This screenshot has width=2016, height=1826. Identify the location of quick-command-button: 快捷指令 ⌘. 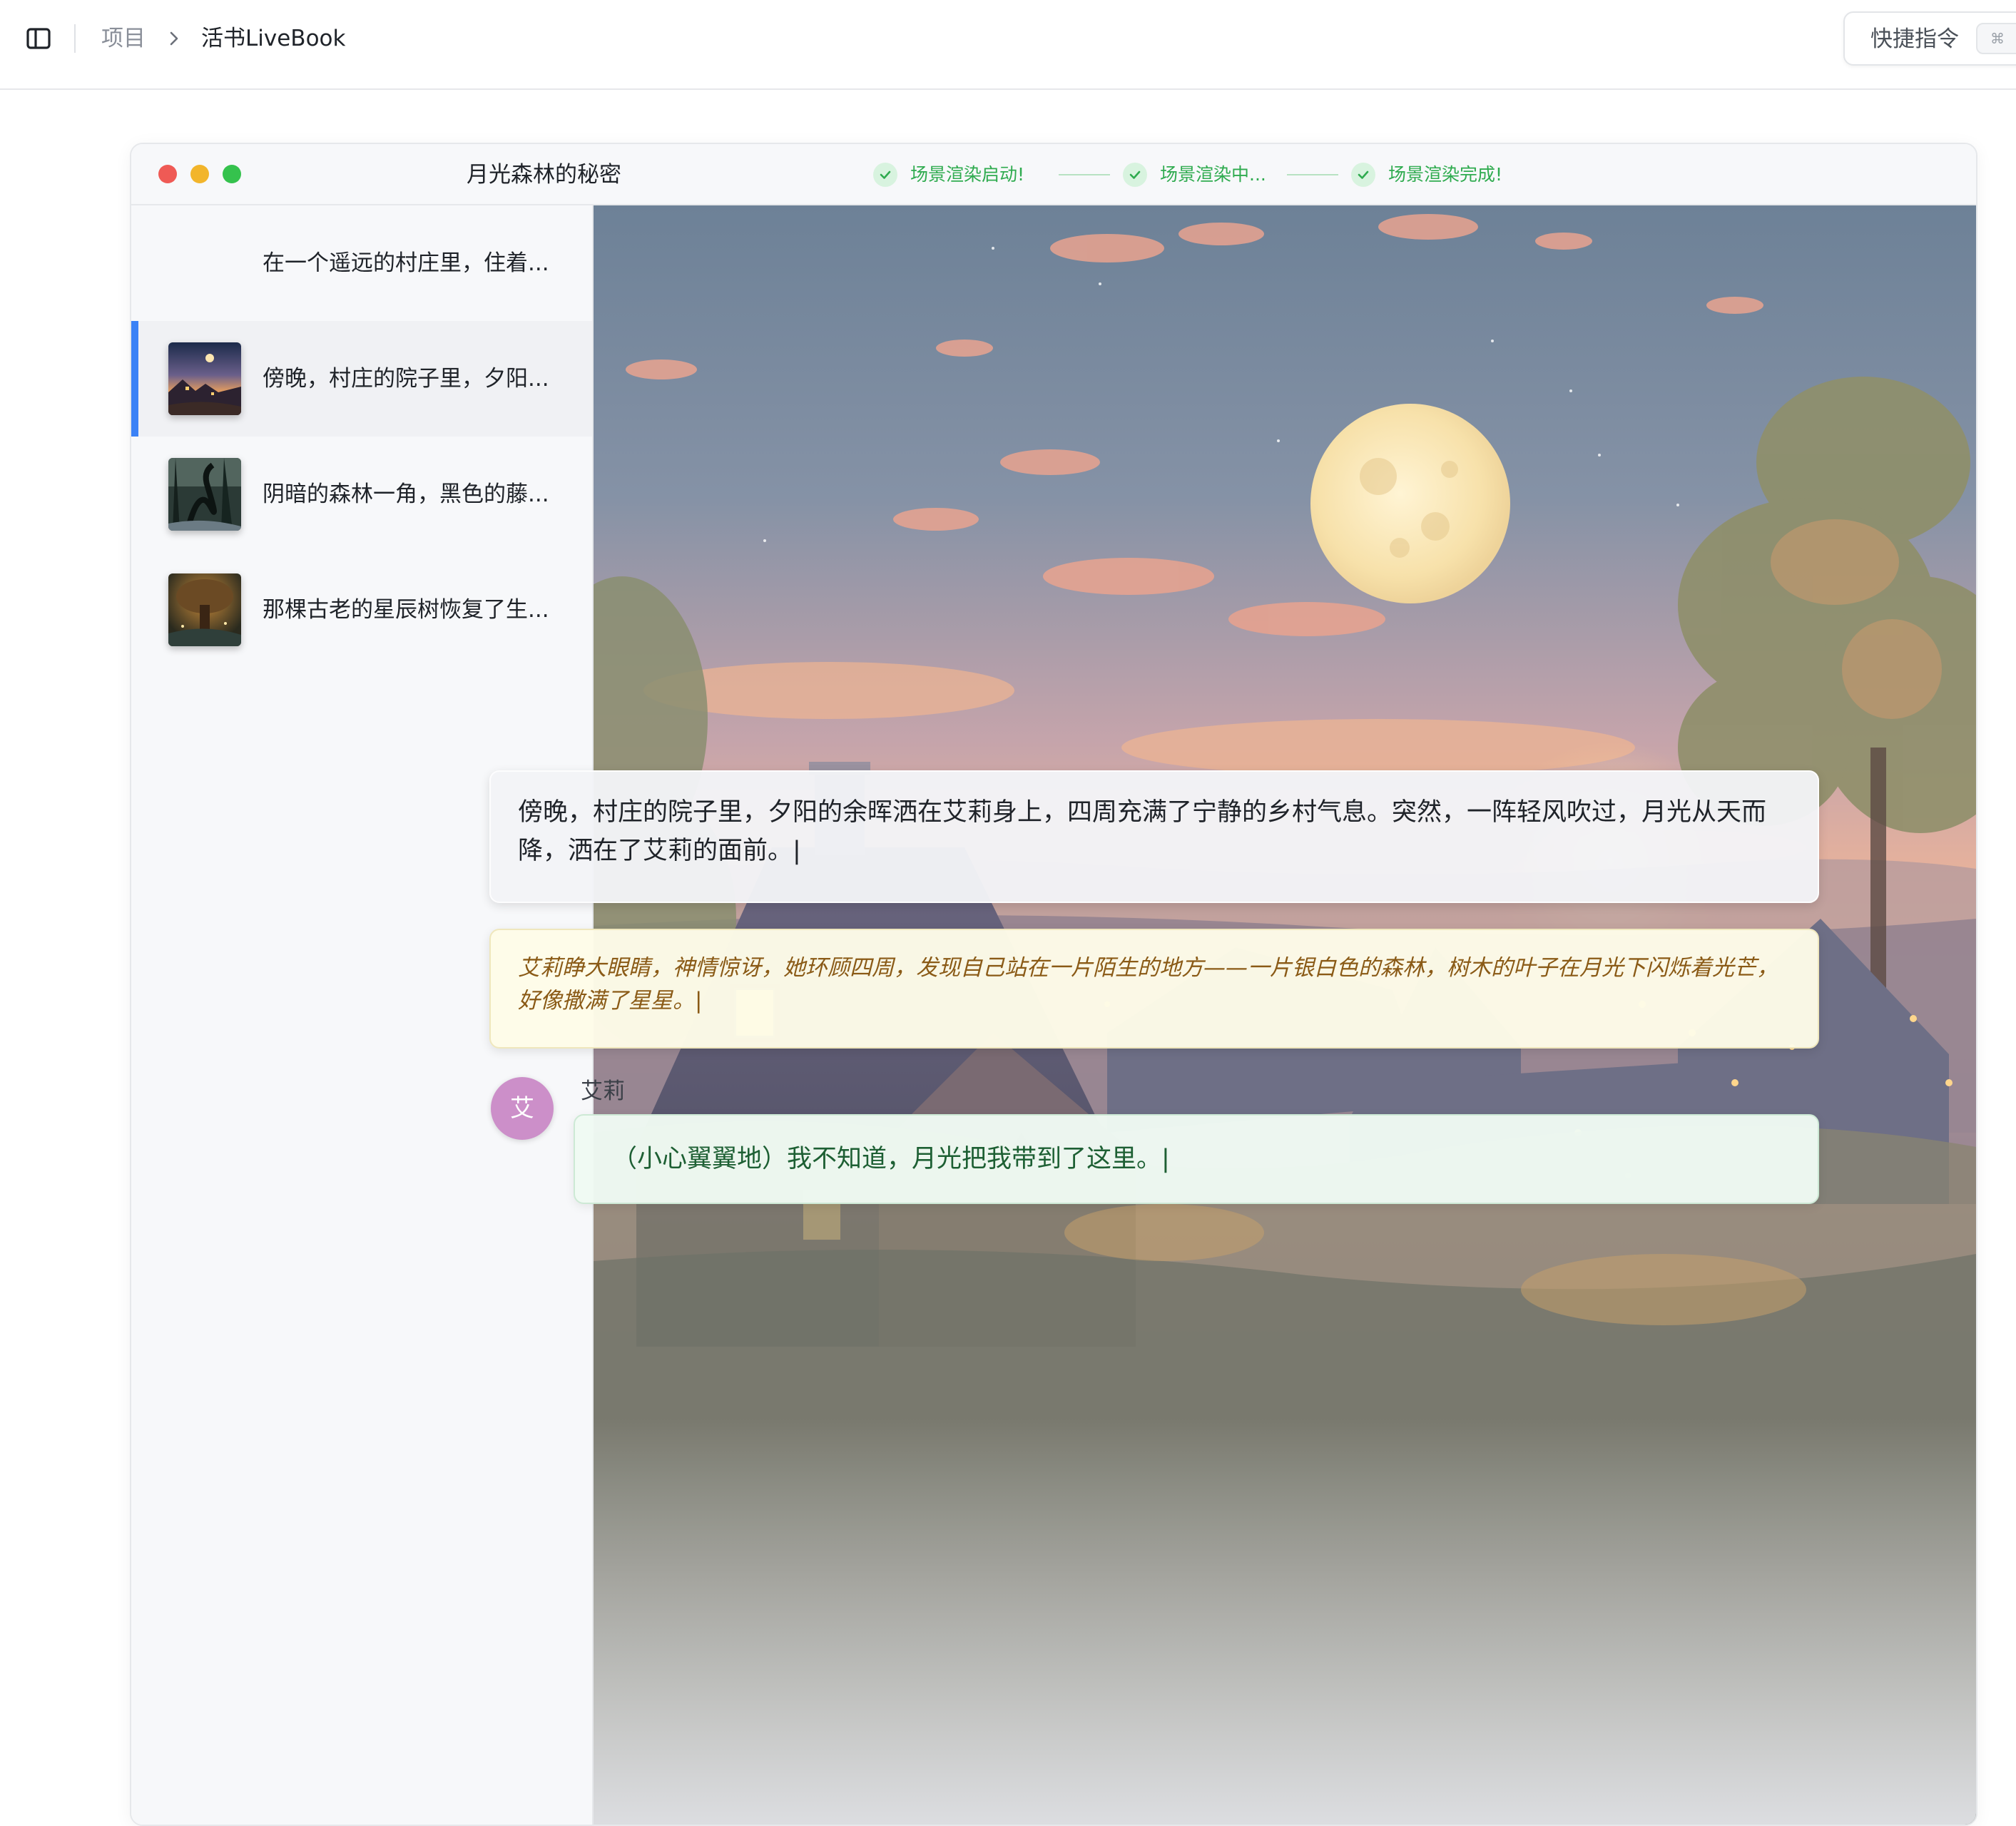
(1929, 38).